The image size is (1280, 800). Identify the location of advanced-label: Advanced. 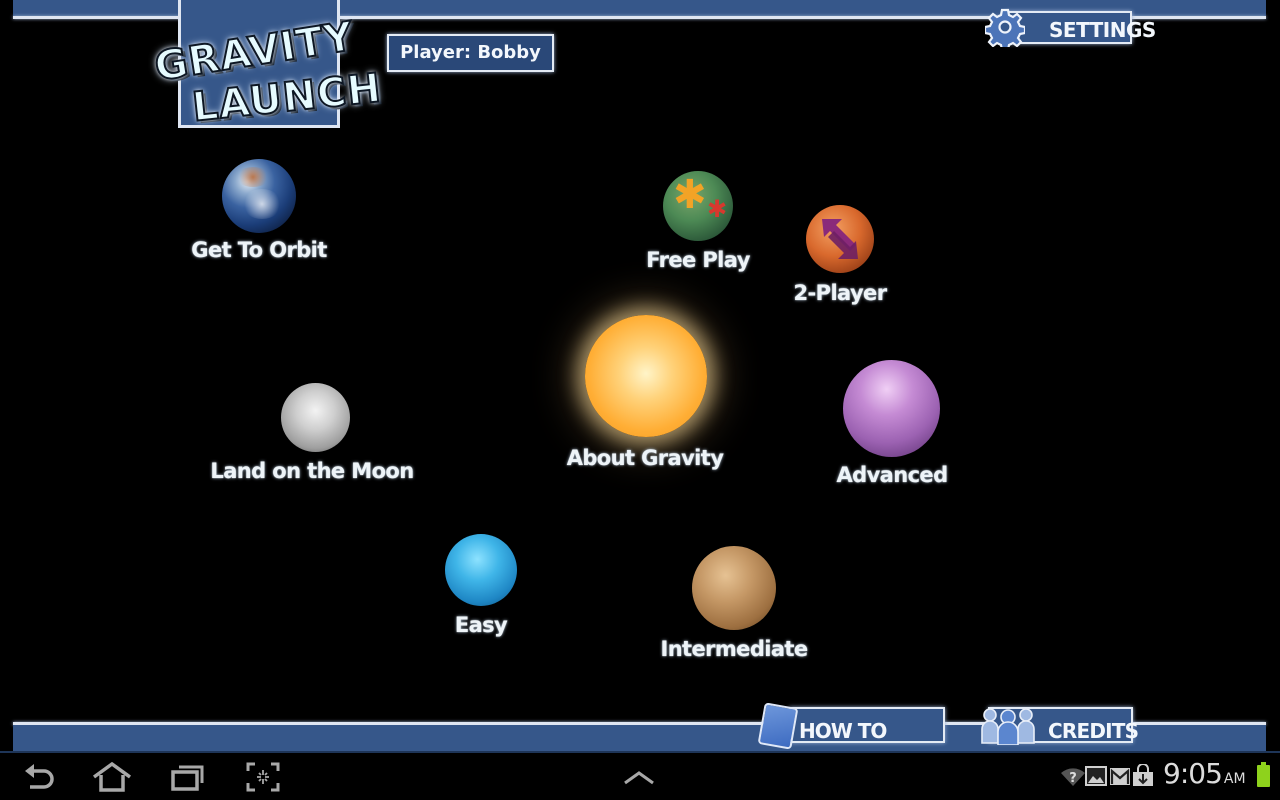
(892, 475).